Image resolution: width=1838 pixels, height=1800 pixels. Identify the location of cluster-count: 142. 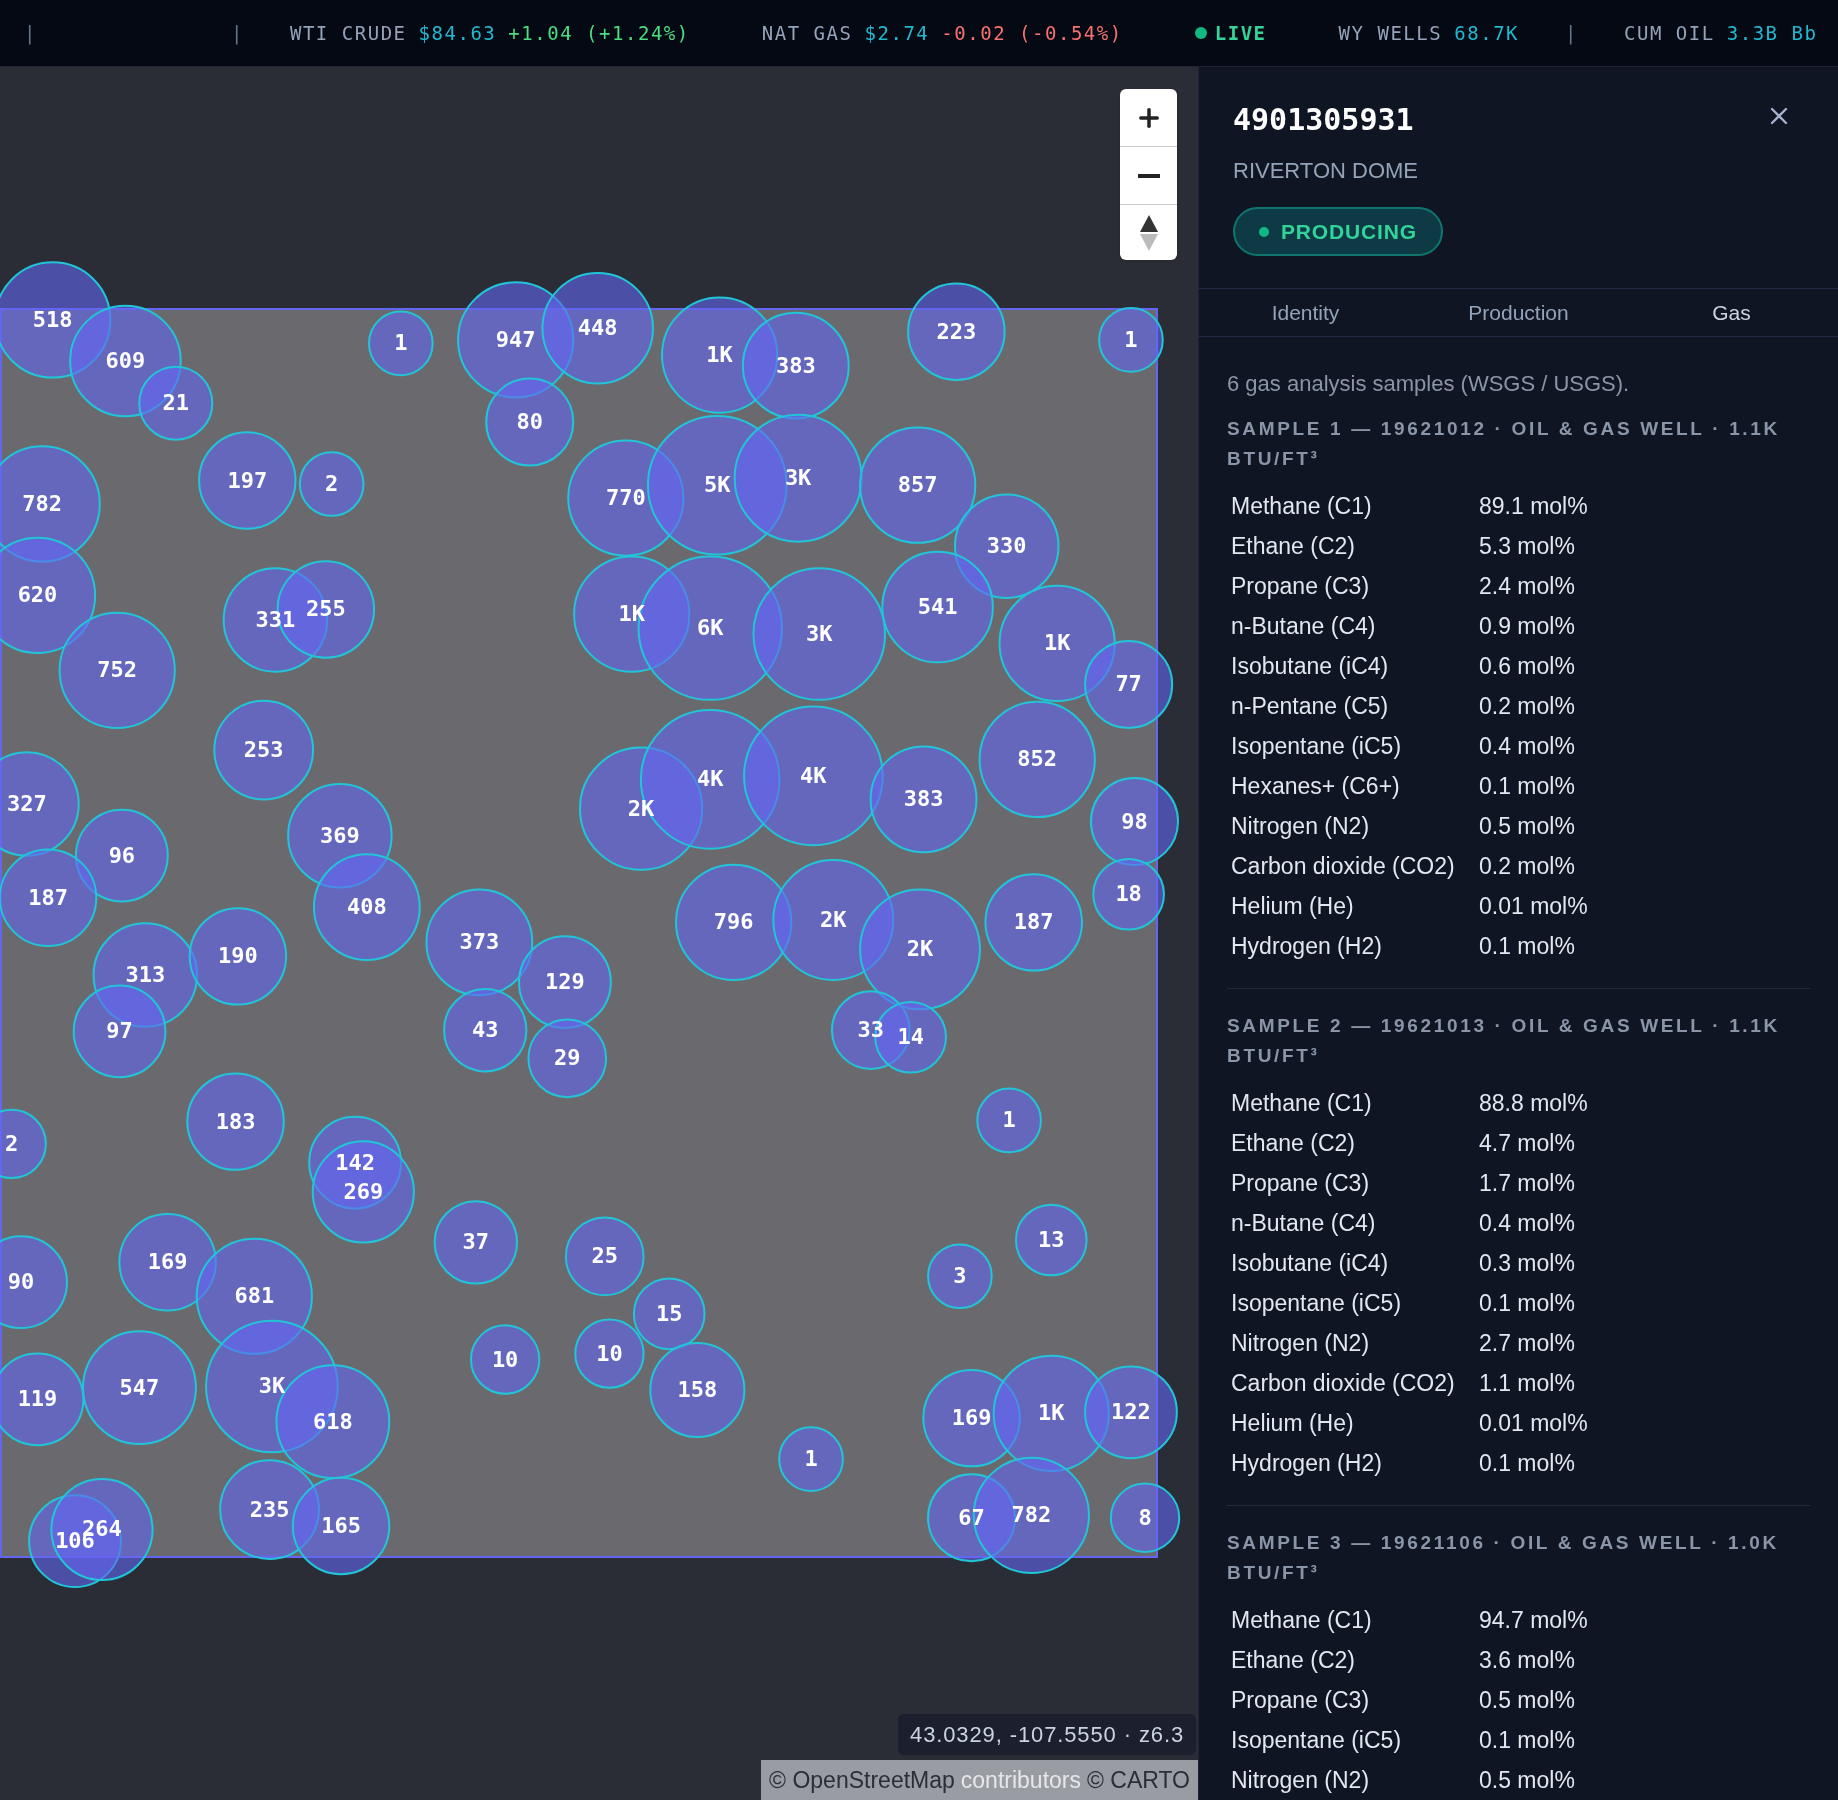
(355, 1162).